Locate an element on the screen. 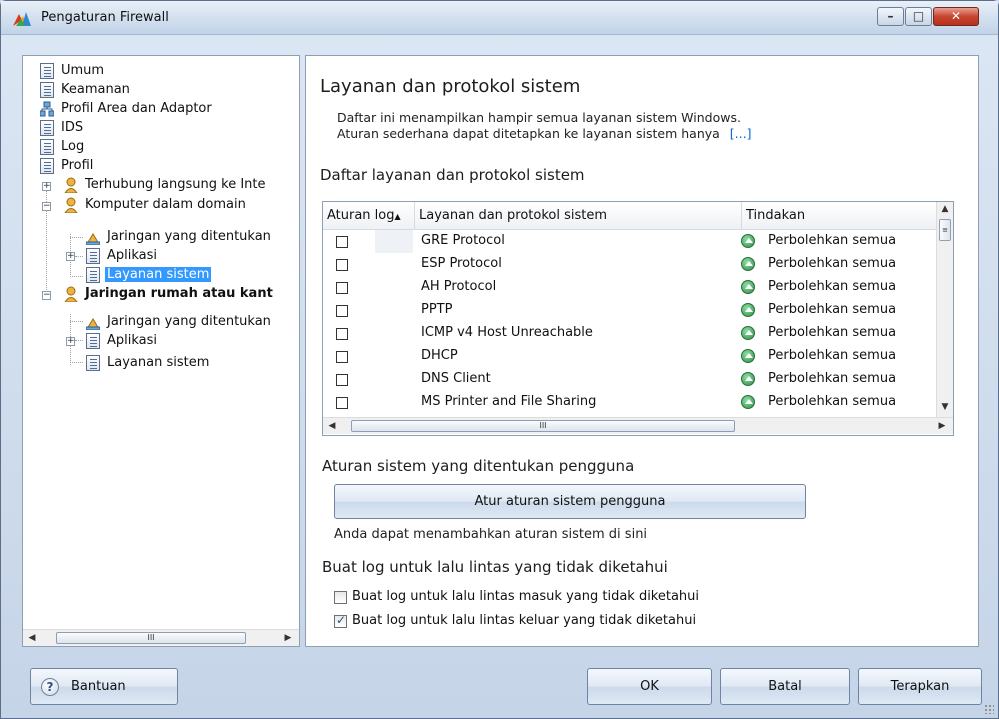  window-title: Pengaturan Firewall is located at coordinates (105, 17).